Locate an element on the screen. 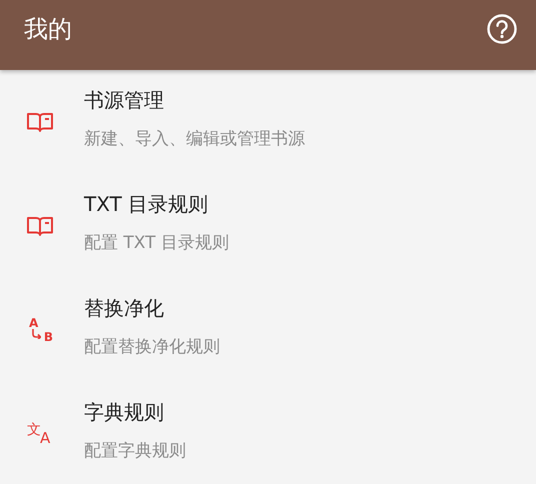 This screenshot has height=484, width=536. item-title: 书源管理 is located at coordinates (124, 100).